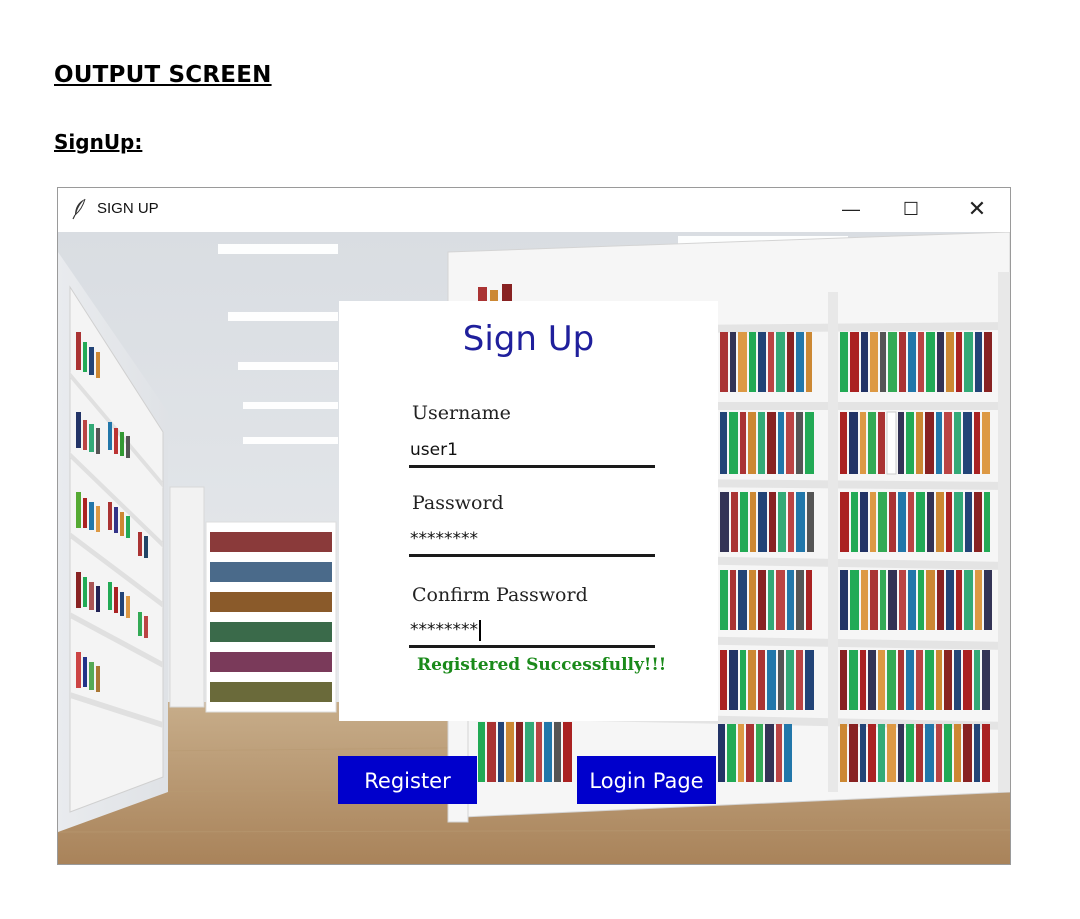 The image size is (1080, 919). I want to click on register-button: Register, so click(407, 780).